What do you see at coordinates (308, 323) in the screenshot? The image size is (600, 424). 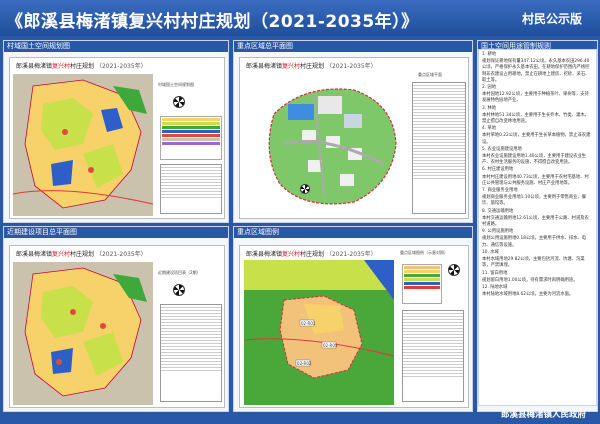 I see `plot-label: 02-R01` at bounding box center [308, 323].